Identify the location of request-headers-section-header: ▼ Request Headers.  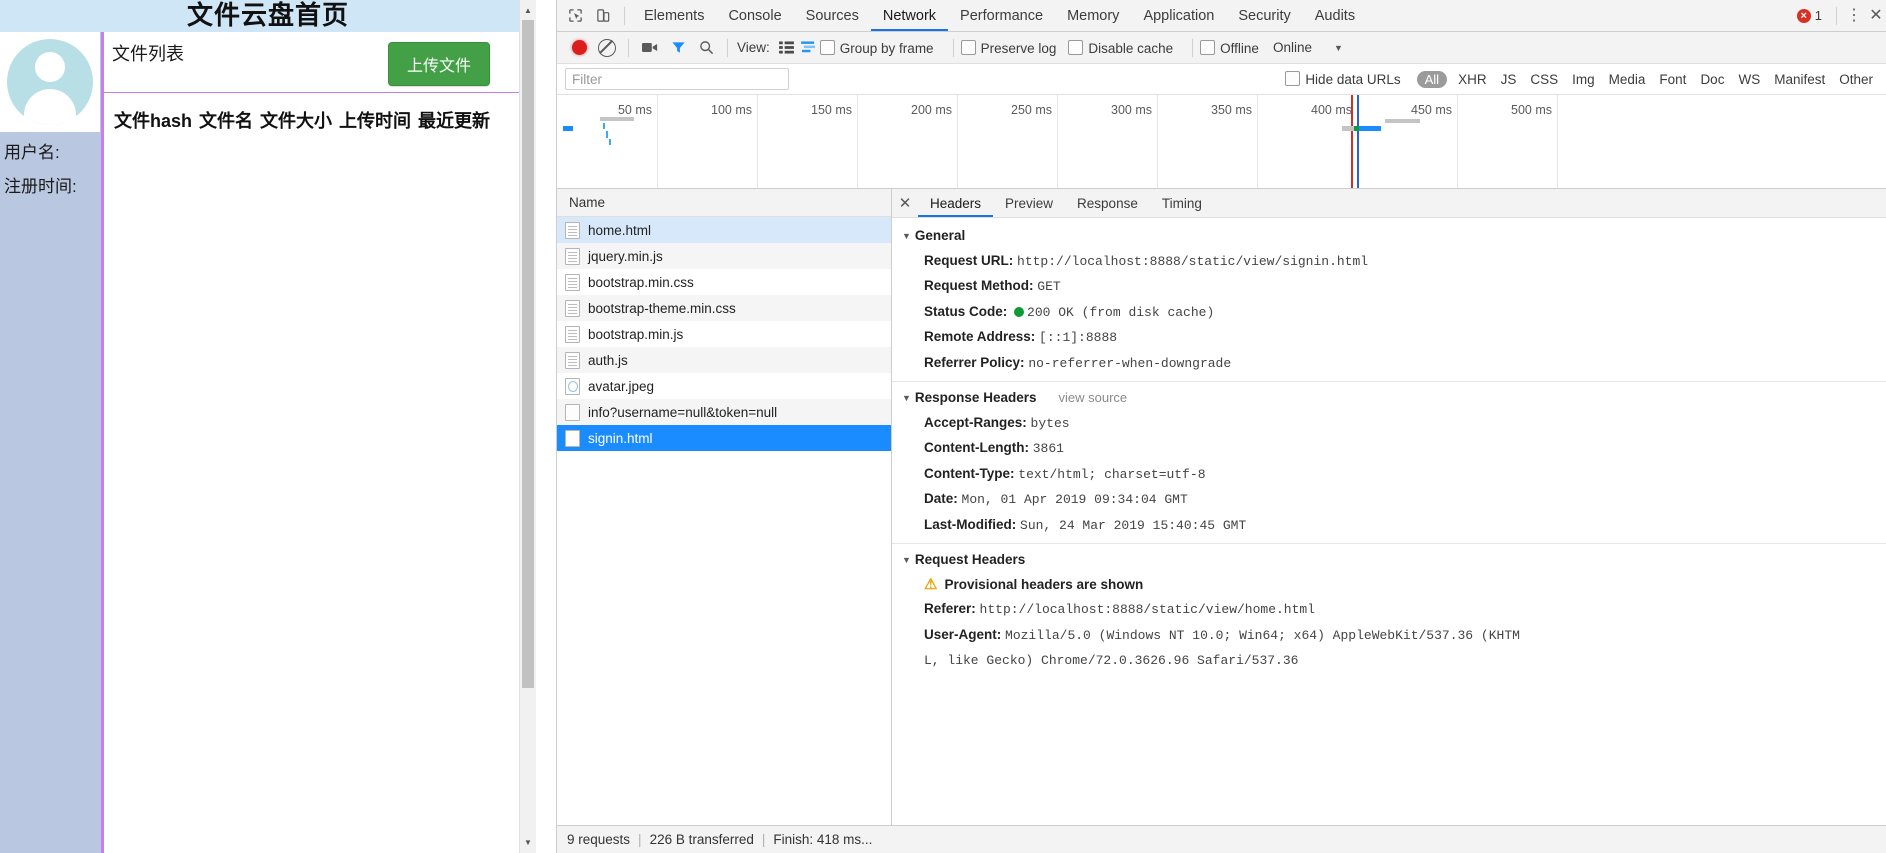
(1394, 560).